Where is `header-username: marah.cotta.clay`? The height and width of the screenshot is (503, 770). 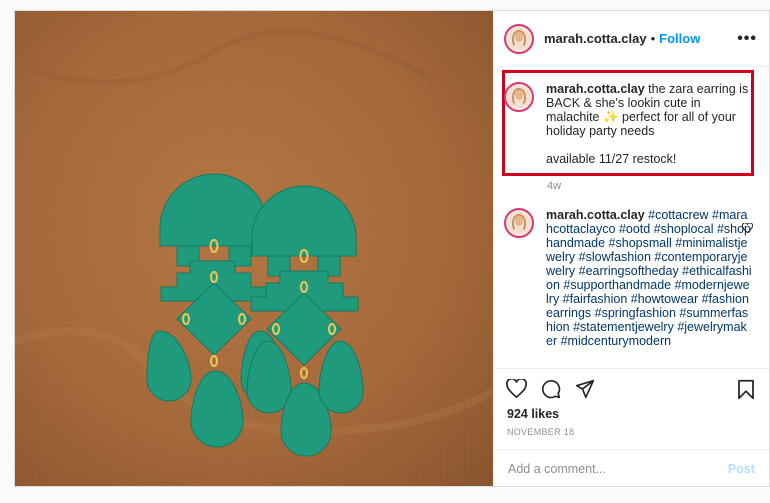 header-username: marah.cotta.clay is located at coordinates (595, 38).